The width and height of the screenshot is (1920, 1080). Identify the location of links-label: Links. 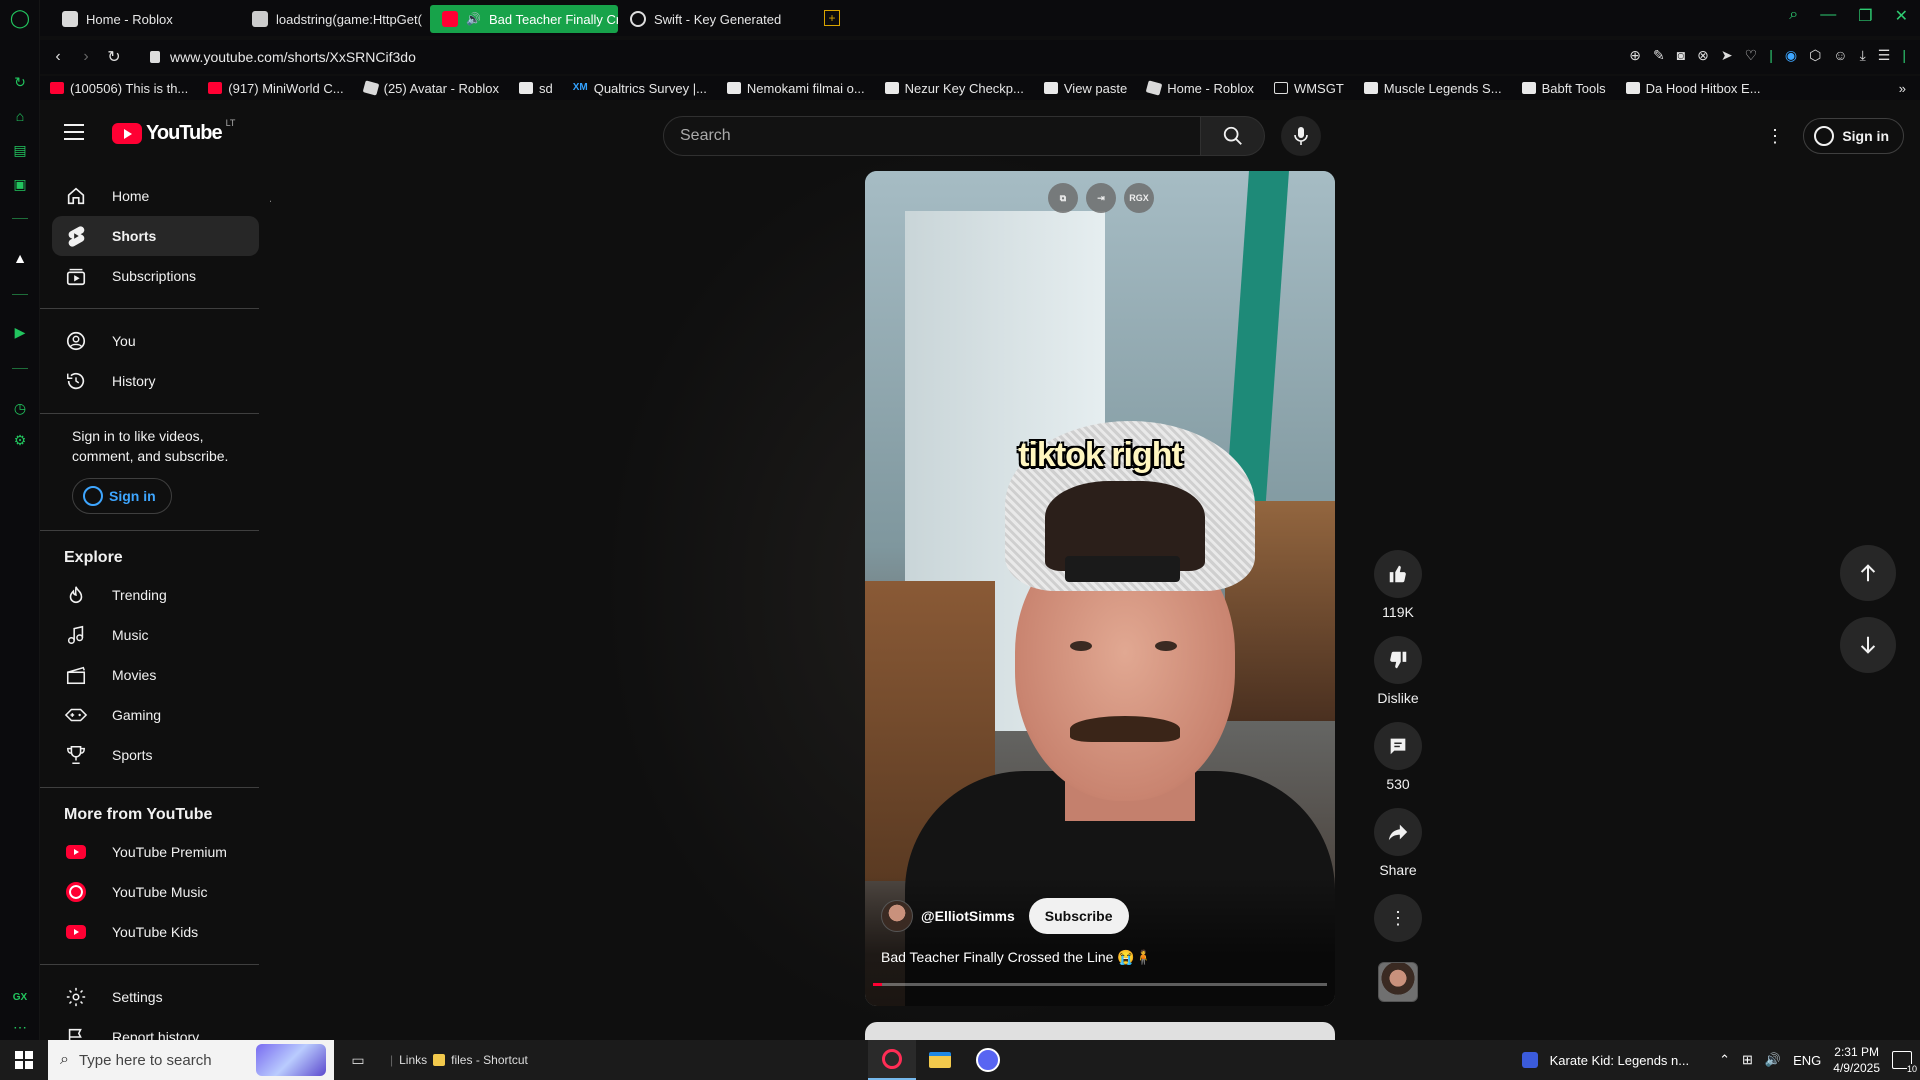
(413, 1060).